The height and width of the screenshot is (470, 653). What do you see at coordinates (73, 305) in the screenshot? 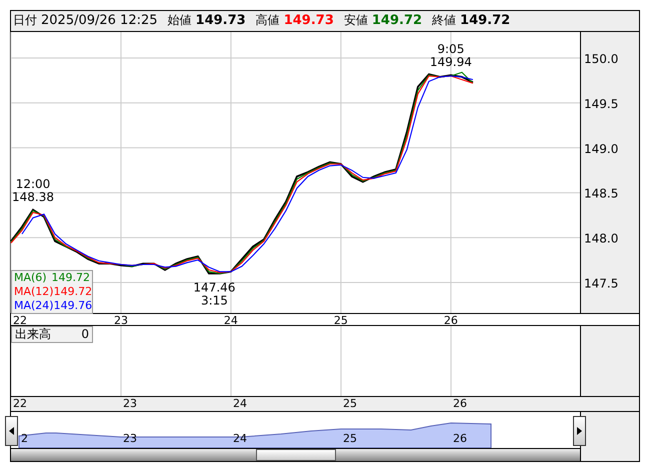
I see `legend-value: 149.76` at bounding box center [73, 305].